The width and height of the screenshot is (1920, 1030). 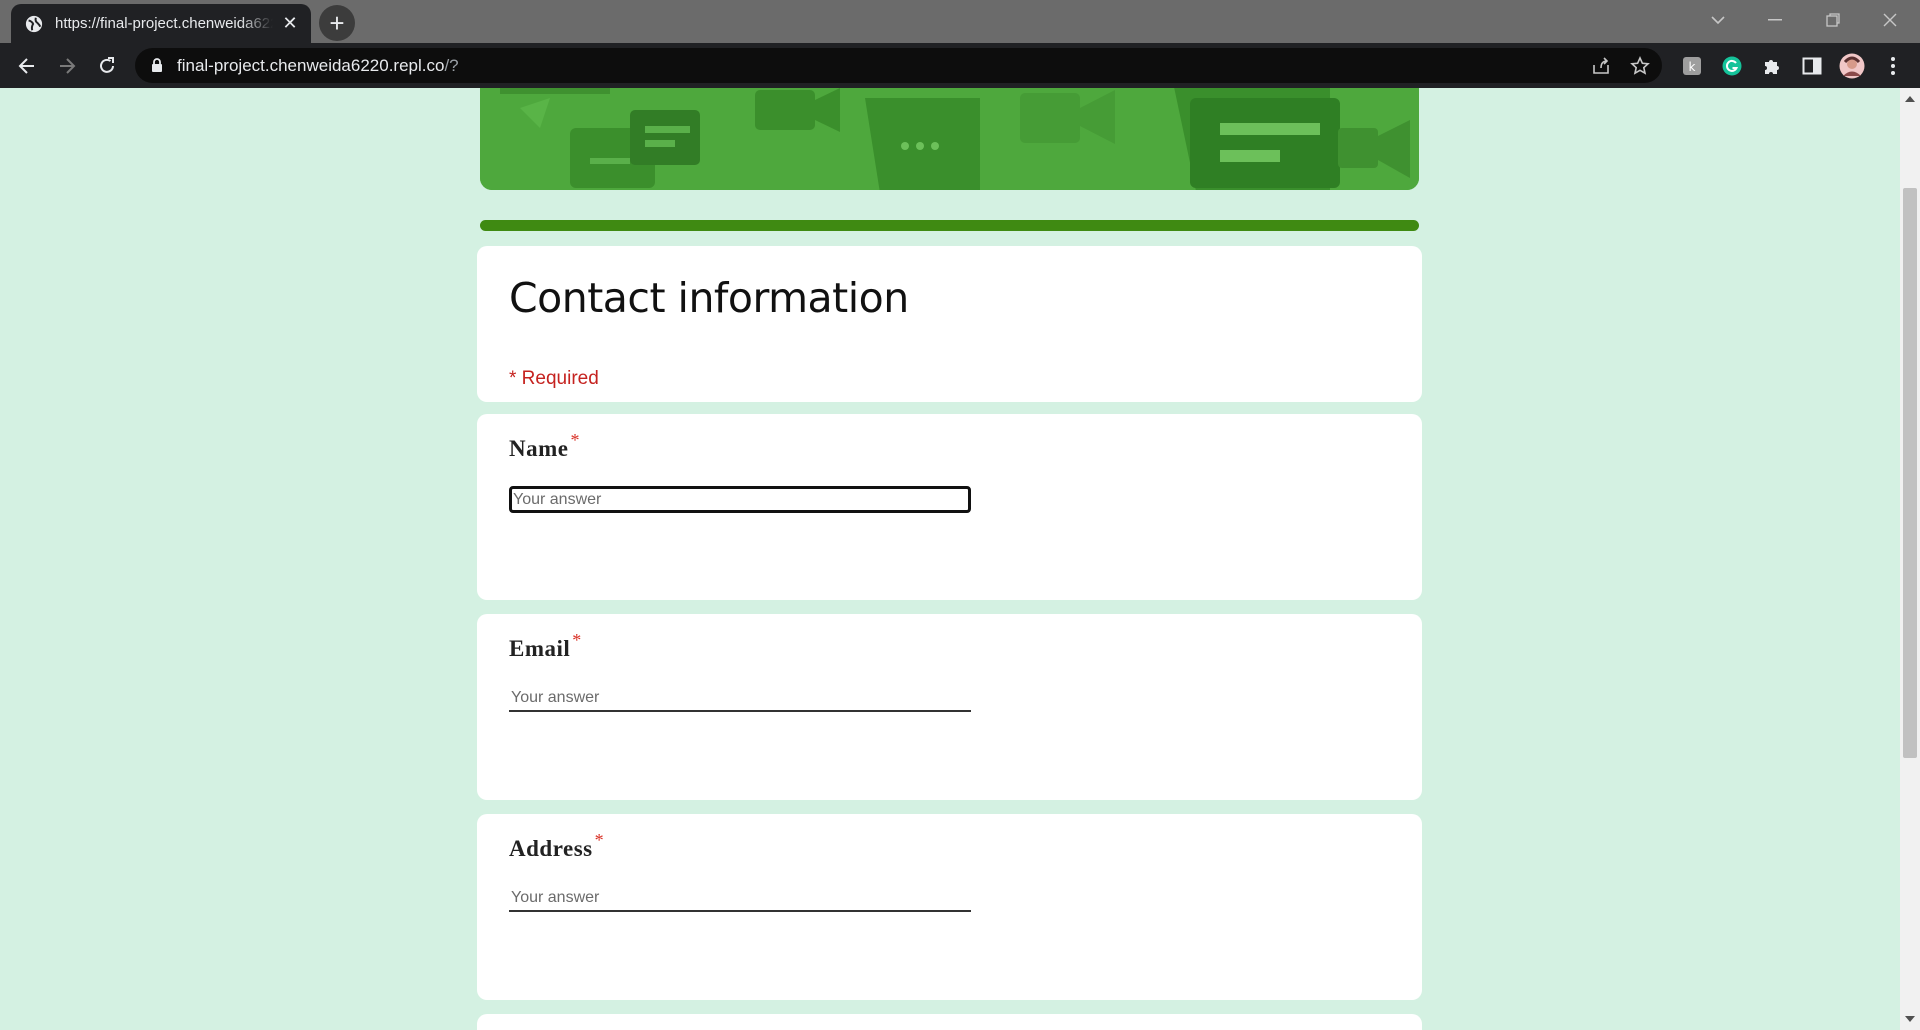 I want to click on form-title: Contact information, so click(x=709, y=298).